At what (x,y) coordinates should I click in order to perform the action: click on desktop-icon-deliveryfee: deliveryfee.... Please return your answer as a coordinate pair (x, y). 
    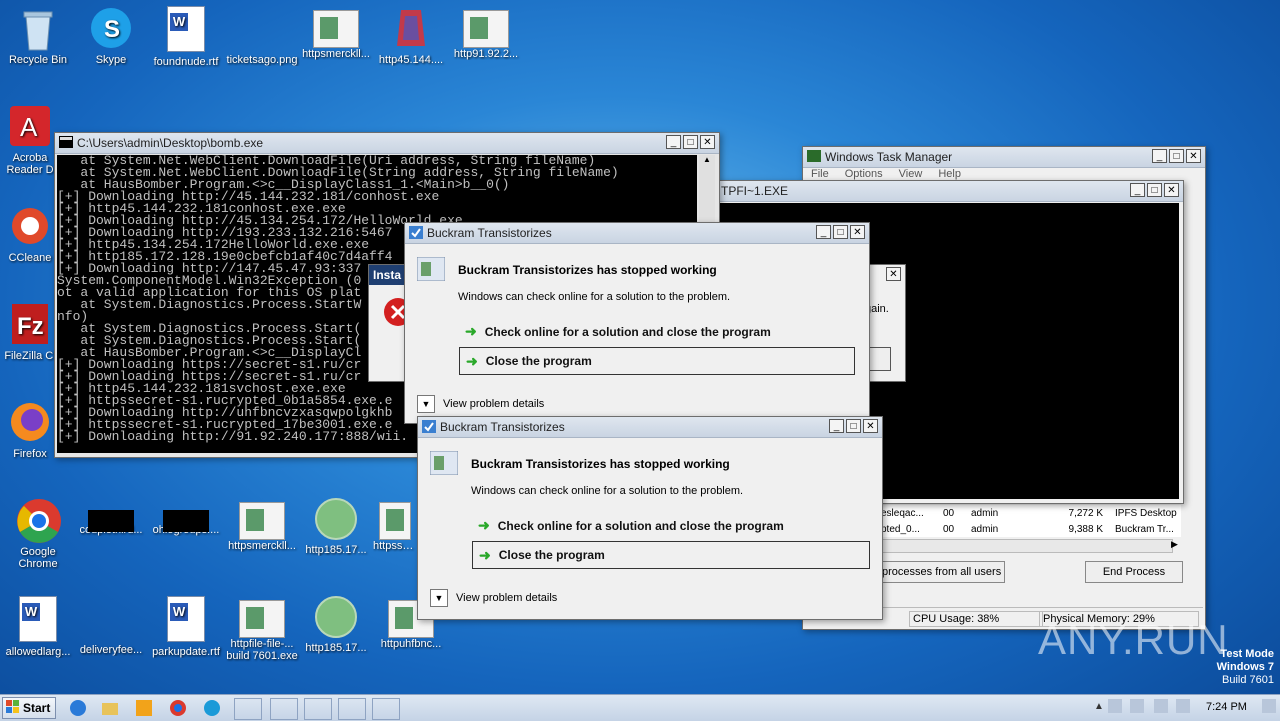
    Looking at the image, I should click on (111, 626).